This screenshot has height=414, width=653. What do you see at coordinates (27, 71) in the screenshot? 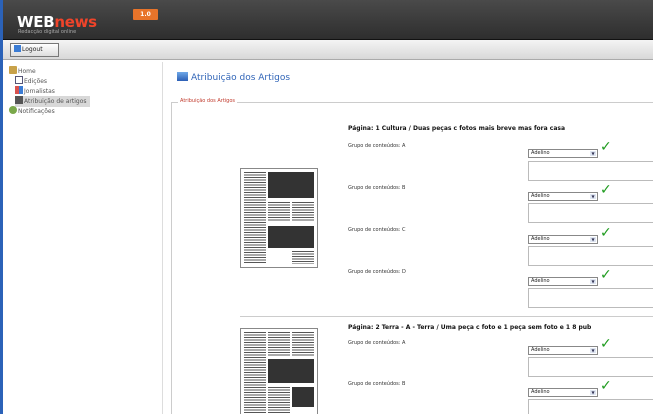
I see `sidebar-item-label: Home` at bounding box center [27, 71].